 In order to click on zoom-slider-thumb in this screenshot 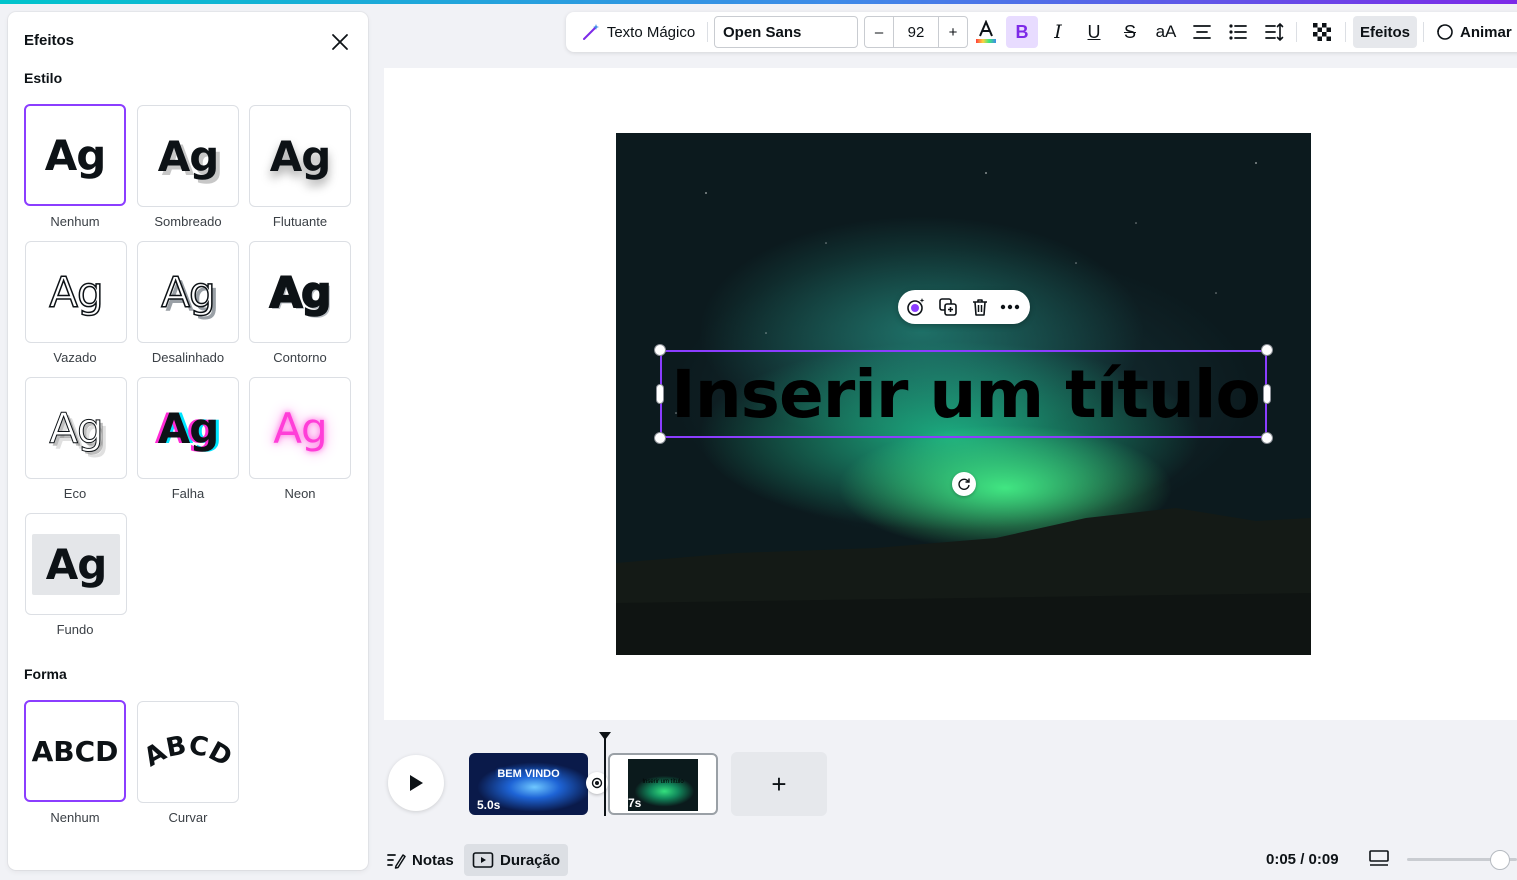, I will do `click(1500, 860)`.